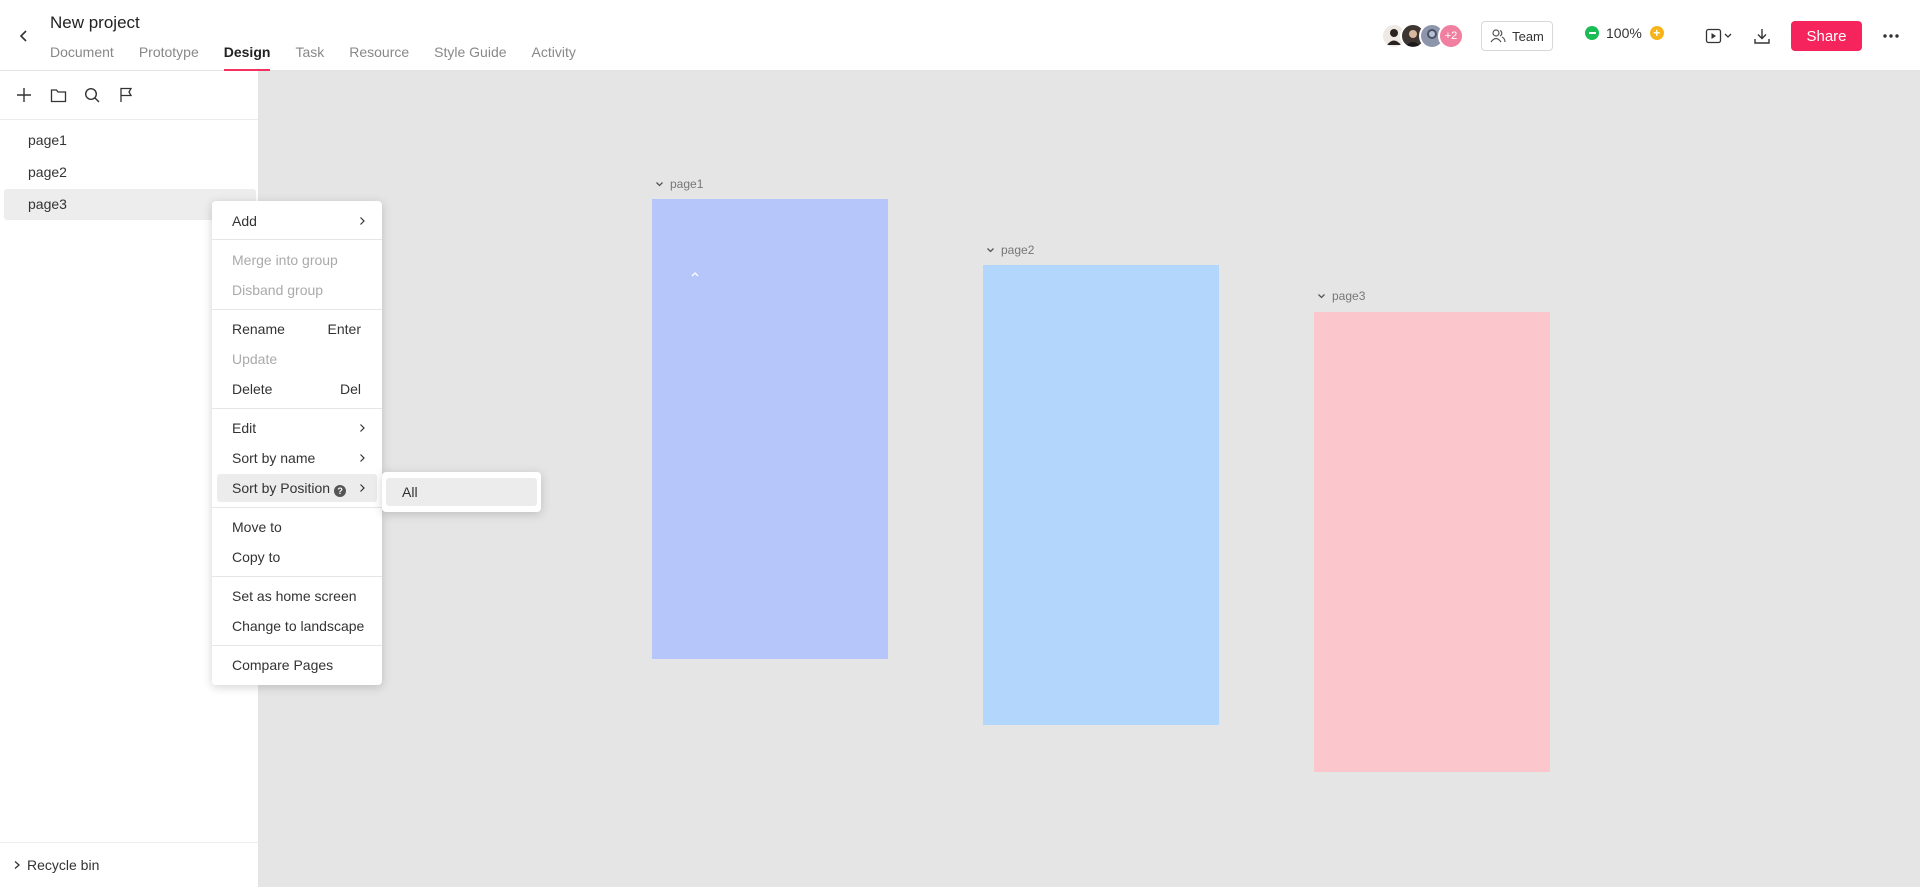 The width and height of the screenshot is (1920, 887). What do you see at coordinates (340, 491) in the screenshot?
I see `help-icon: ?` at bounding box center [340, 491].